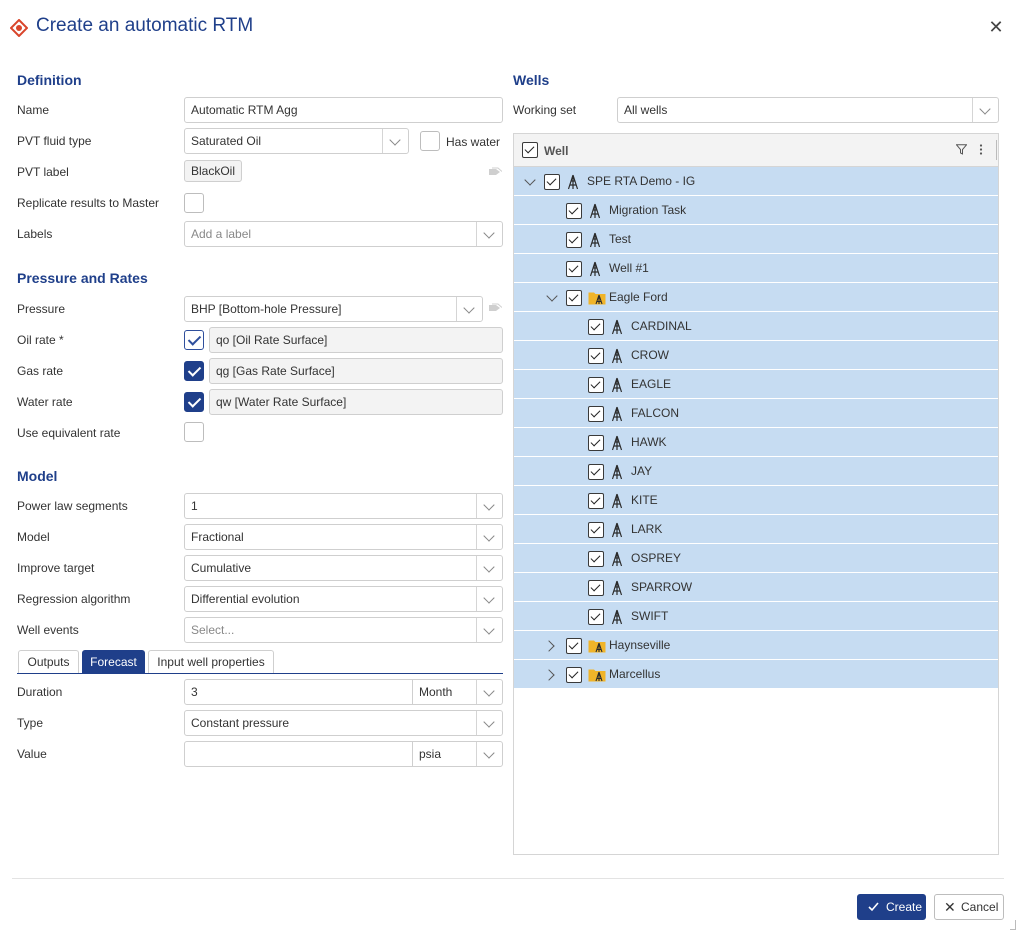 The height and width of the screenshot is (932, 1018). What do you see at coordinates (556, 151) in the screenshot?
I see `well-column-header: Well` at bounding box center [556, 151].